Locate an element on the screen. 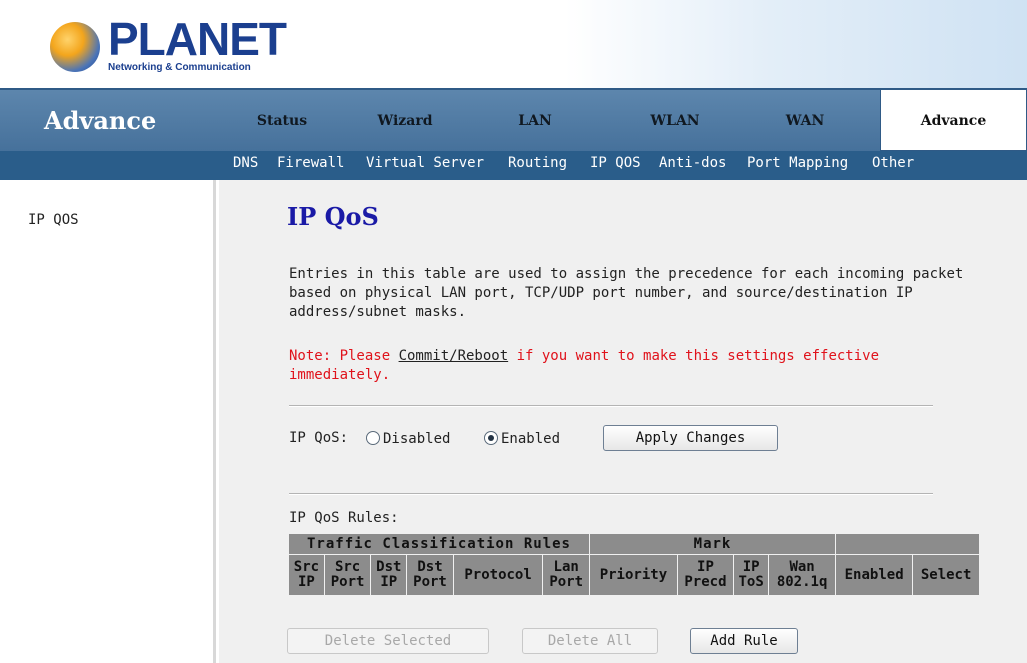 The image size is (1027, 663). tab-wan: WAN is located at coordinates (805, 120).